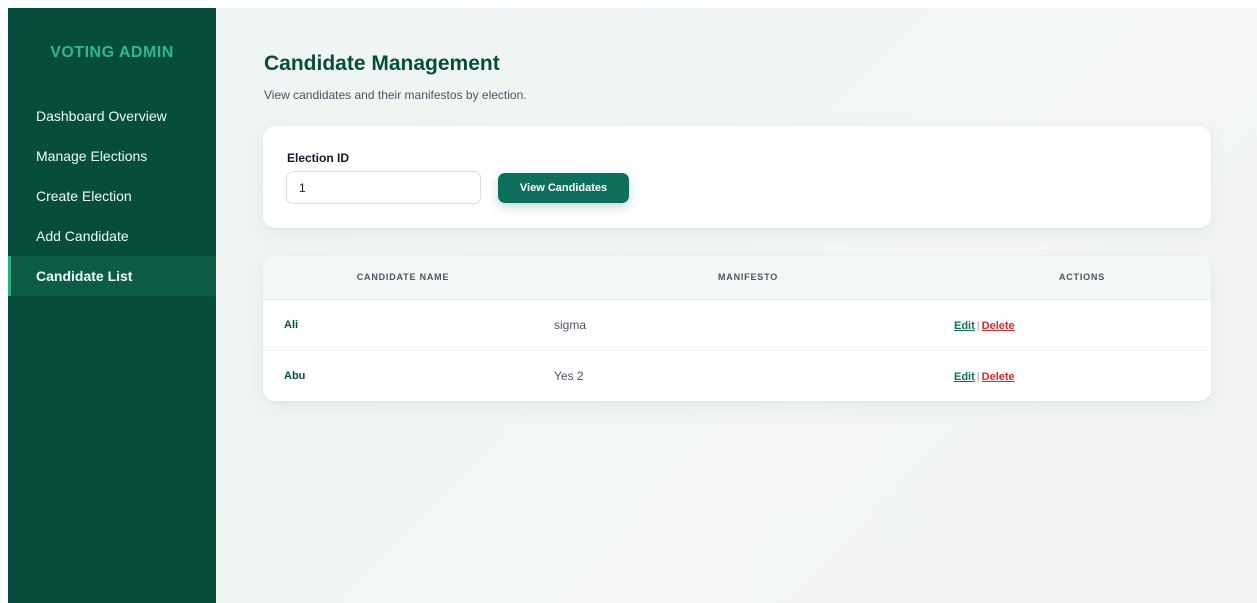  I want to click on column-header-candidate-name: CANDIDATE NAME, so click(403, 278).